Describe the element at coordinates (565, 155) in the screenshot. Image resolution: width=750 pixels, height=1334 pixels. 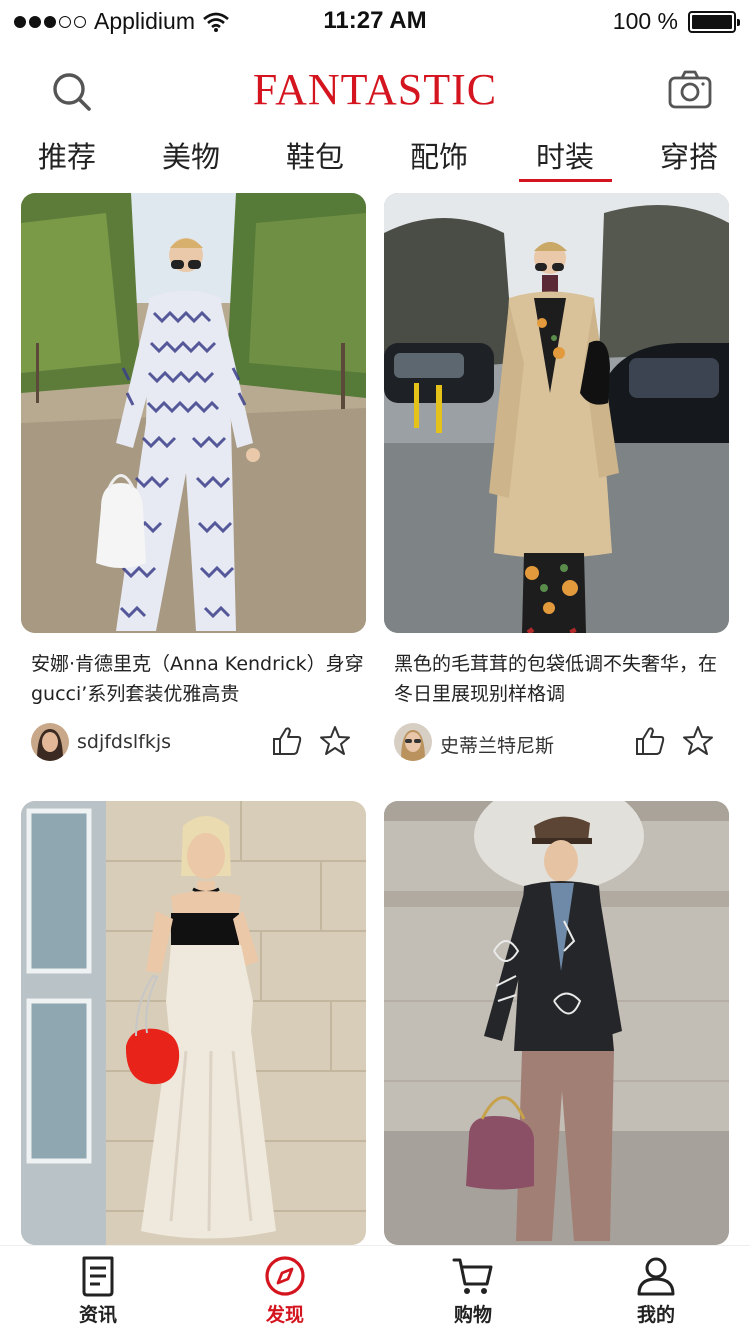
I see `tab-fashion: 时装` at that location.